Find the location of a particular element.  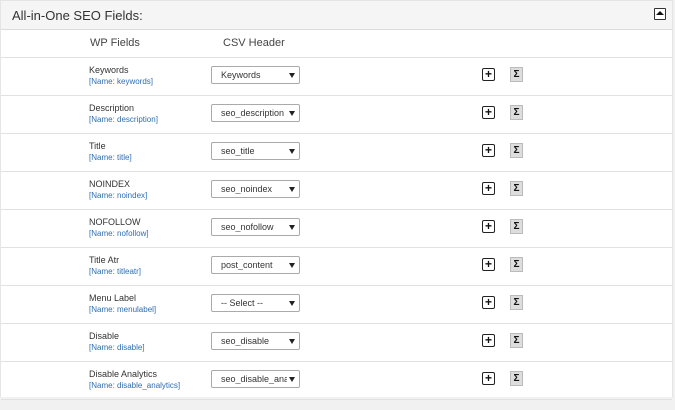

field-label: Description is located at coordinates (112, 108).